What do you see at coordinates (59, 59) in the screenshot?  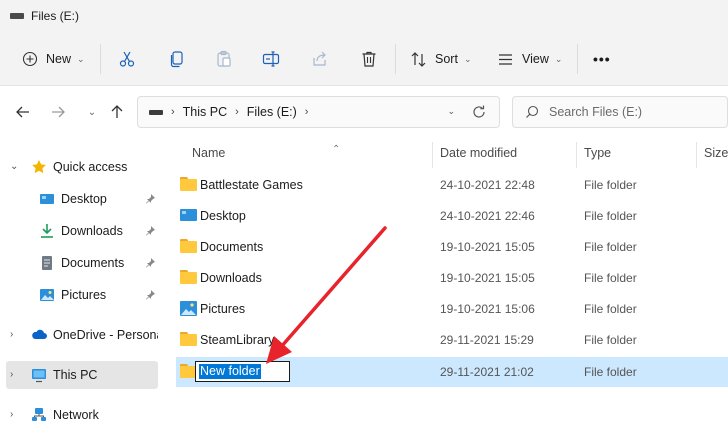 I see `new-label: New` at bounding box center [59, 59].